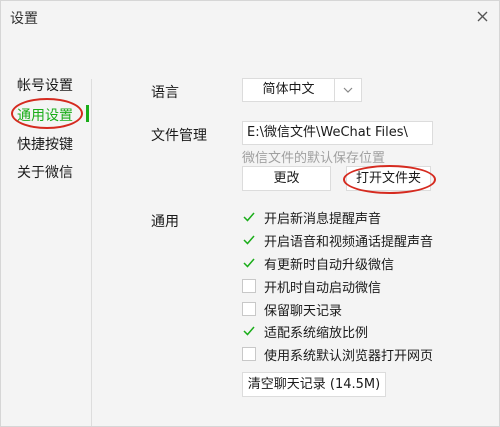 Image resolution: width=500 pixels, height=427 pixels. Describe the element at coordinates (323, 219) in the screenshot. I see `option-label: 开启新消息提醒声音` at that location.